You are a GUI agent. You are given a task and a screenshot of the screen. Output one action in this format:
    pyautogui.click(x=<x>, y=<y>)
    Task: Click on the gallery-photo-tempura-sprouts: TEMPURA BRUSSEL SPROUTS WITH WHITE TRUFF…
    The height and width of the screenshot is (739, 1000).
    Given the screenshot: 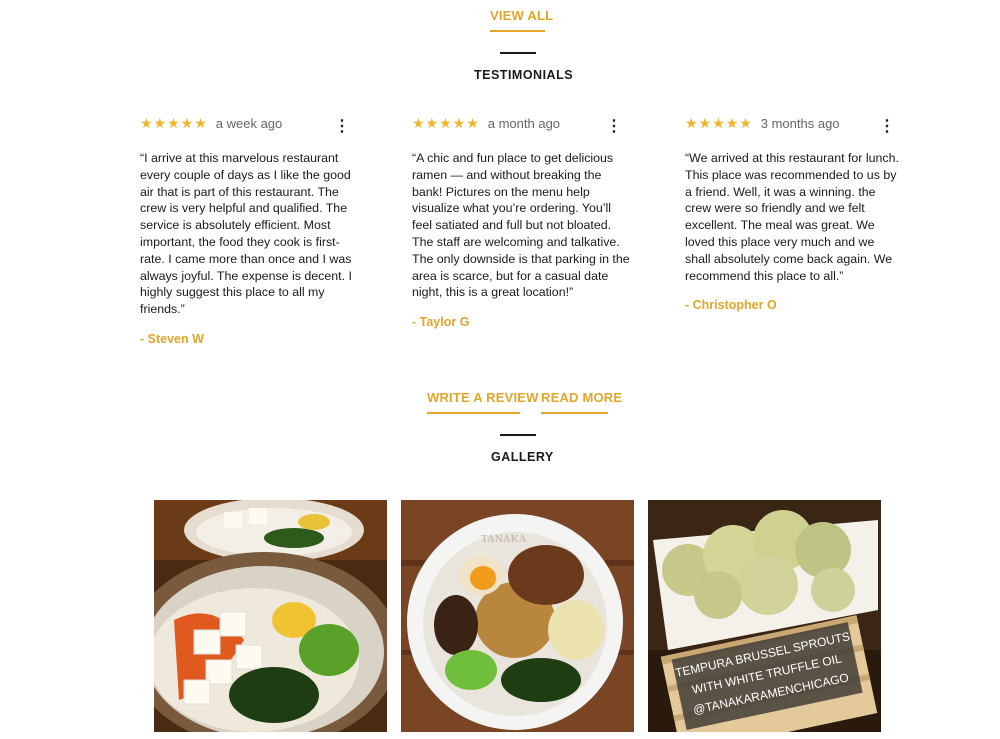 What is the action you would take?
    pyautogui.click(x=764, y=616)
    